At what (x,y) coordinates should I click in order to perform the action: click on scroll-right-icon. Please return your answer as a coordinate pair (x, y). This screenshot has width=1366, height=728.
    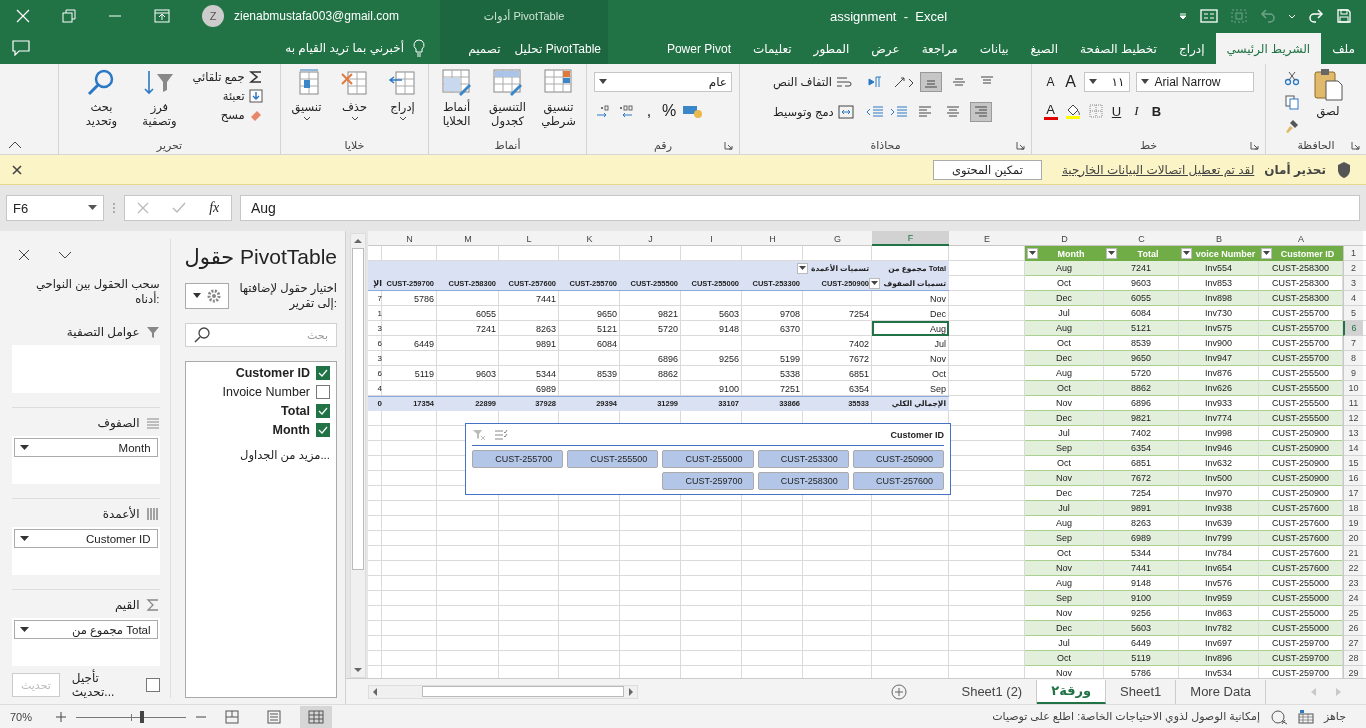
    Looking at the image, I should click on (631, 691).